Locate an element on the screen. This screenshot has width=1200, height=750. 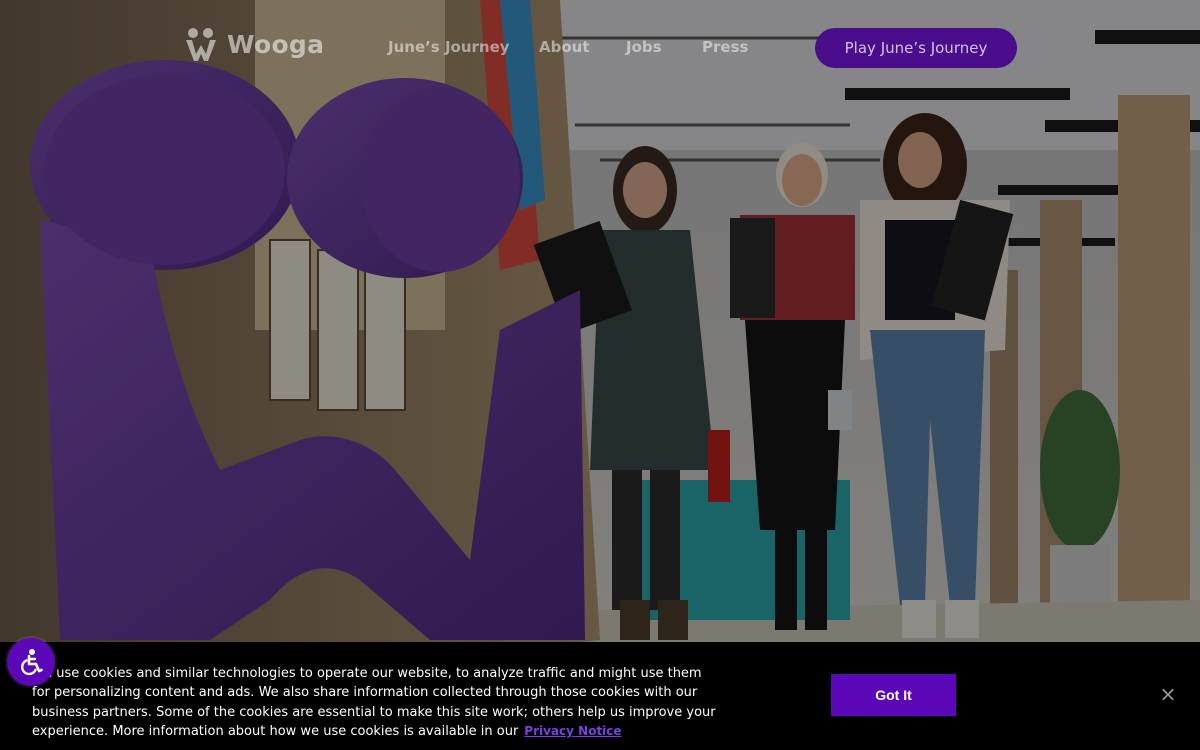
nav-link-jobs: Jobs is located at coordinates (644, 47).